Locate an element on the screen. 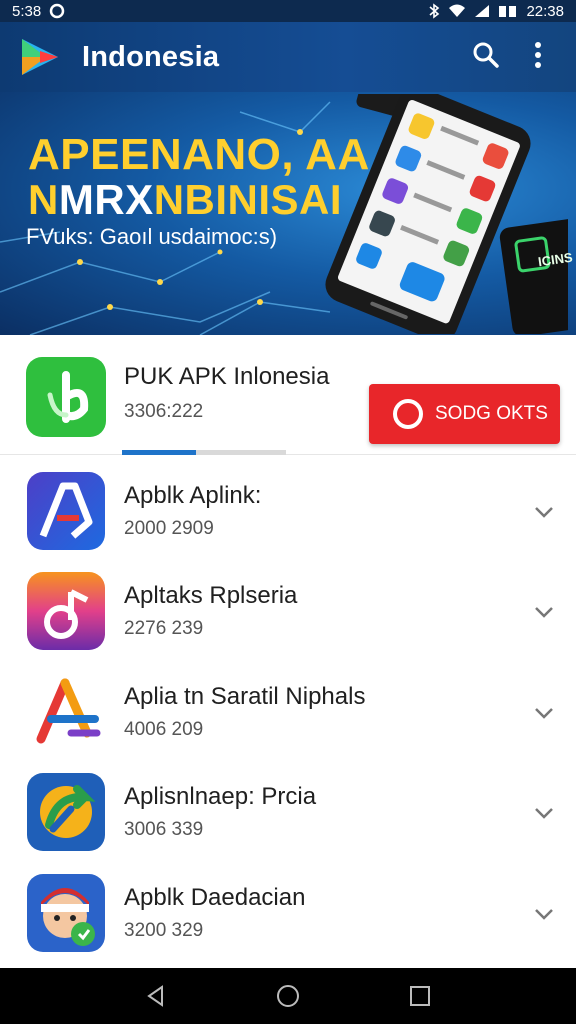 The height and width of the screenshot is (1024, 576). featured-app-name: PUK APK Inlonesia is located at coordinates (227, 376).